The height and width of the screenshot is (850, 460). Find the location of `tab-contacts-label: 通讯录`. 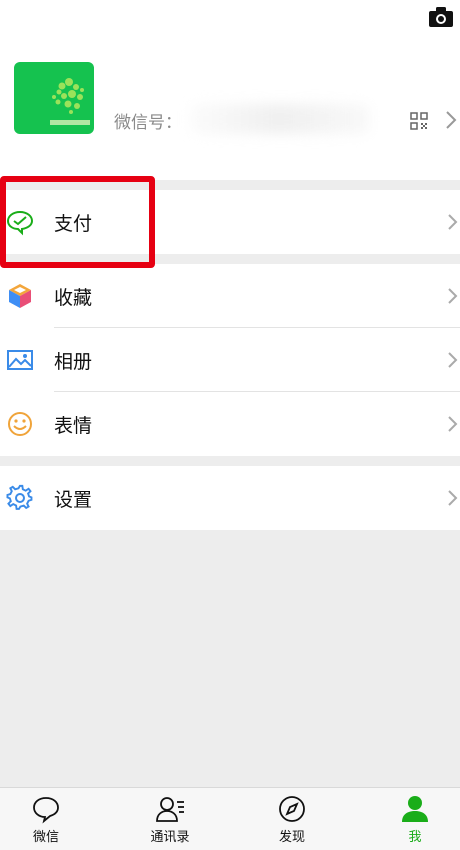

tab-contacts-label: 通讯录 is located at coordinates (170, 837).